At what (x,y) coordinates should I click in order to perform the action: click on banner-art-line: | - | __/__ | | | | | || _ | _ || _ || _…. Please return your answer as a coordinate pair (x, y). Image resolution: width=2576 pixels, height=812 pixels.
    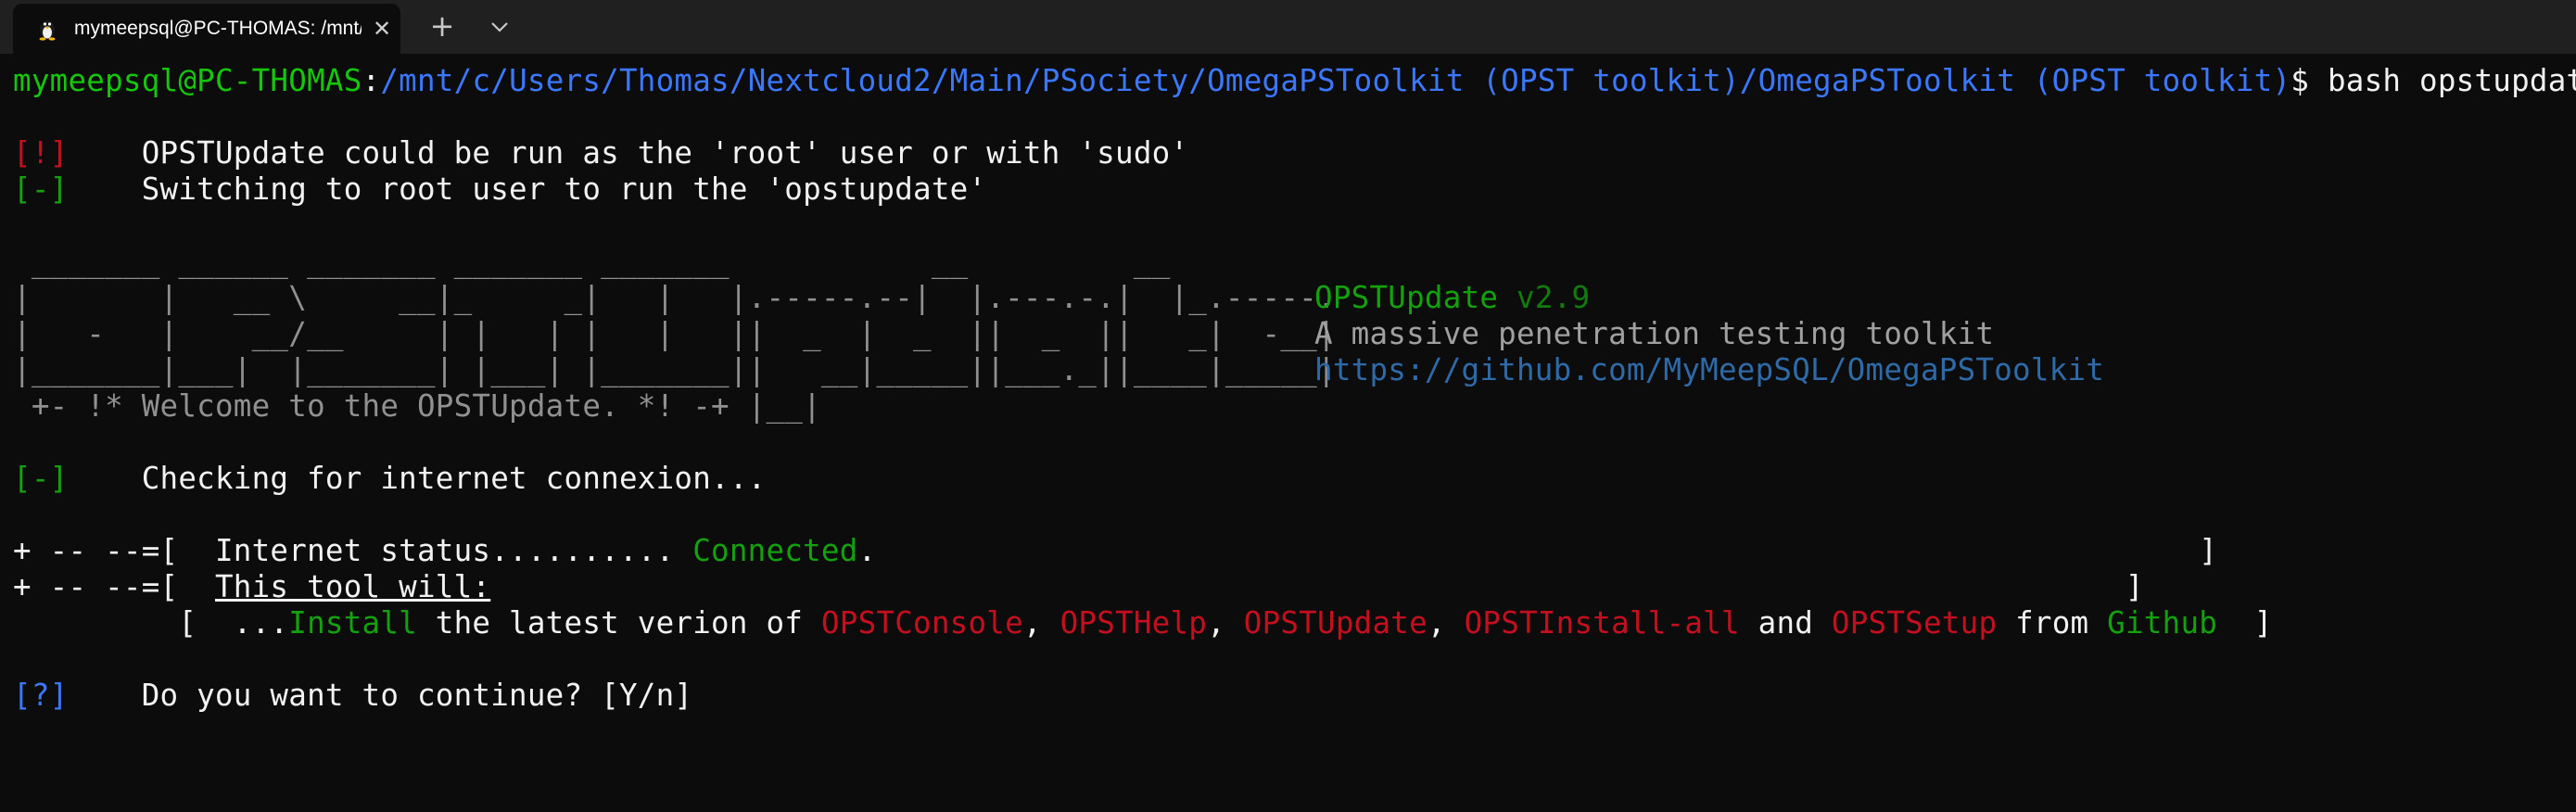
    Looking at the image, I should click on (674, 333).